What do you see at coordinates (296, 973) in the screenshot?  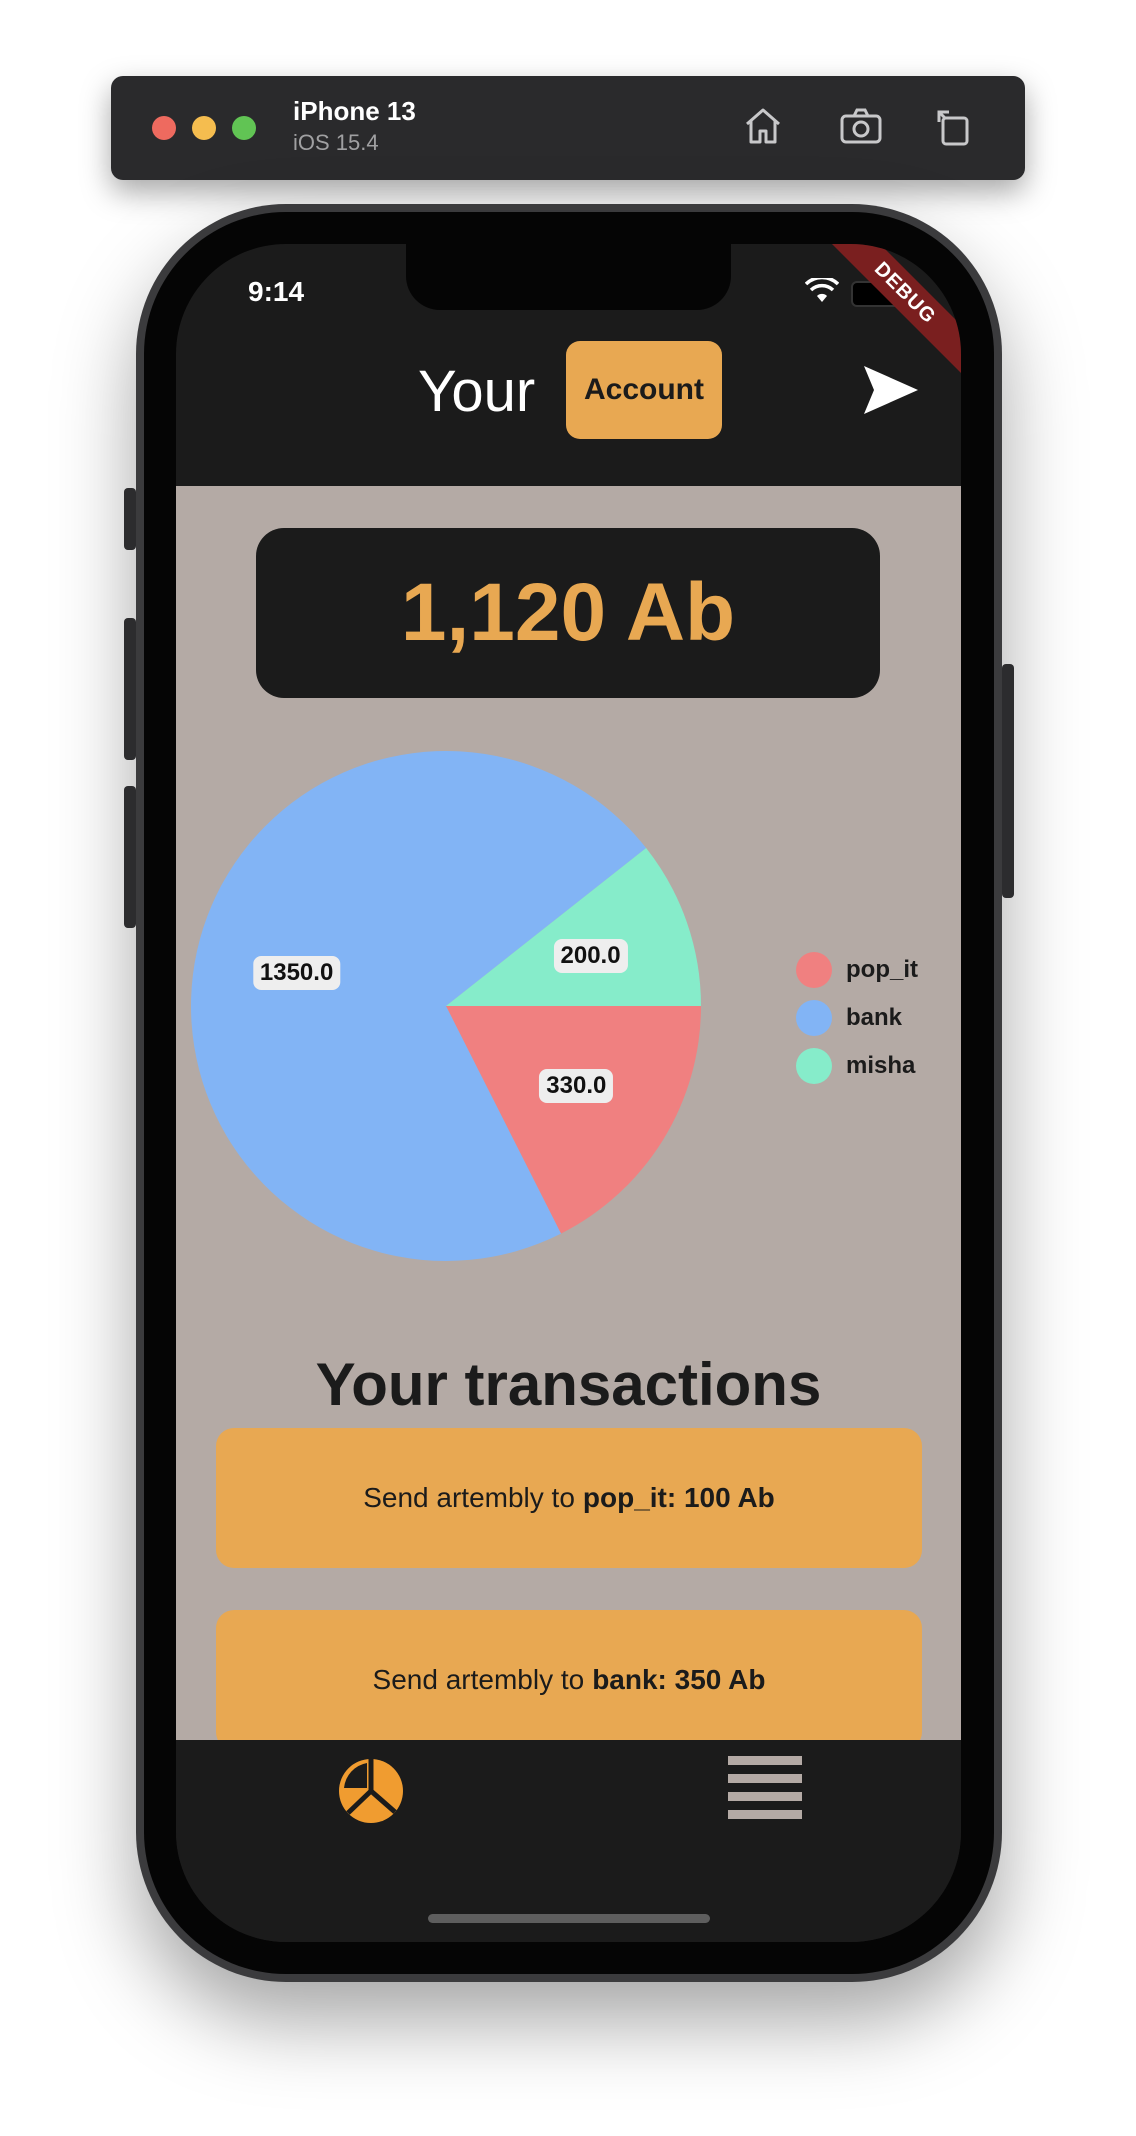 I see `data-label-bank: 1350.0` at bounding box center [296, 973].